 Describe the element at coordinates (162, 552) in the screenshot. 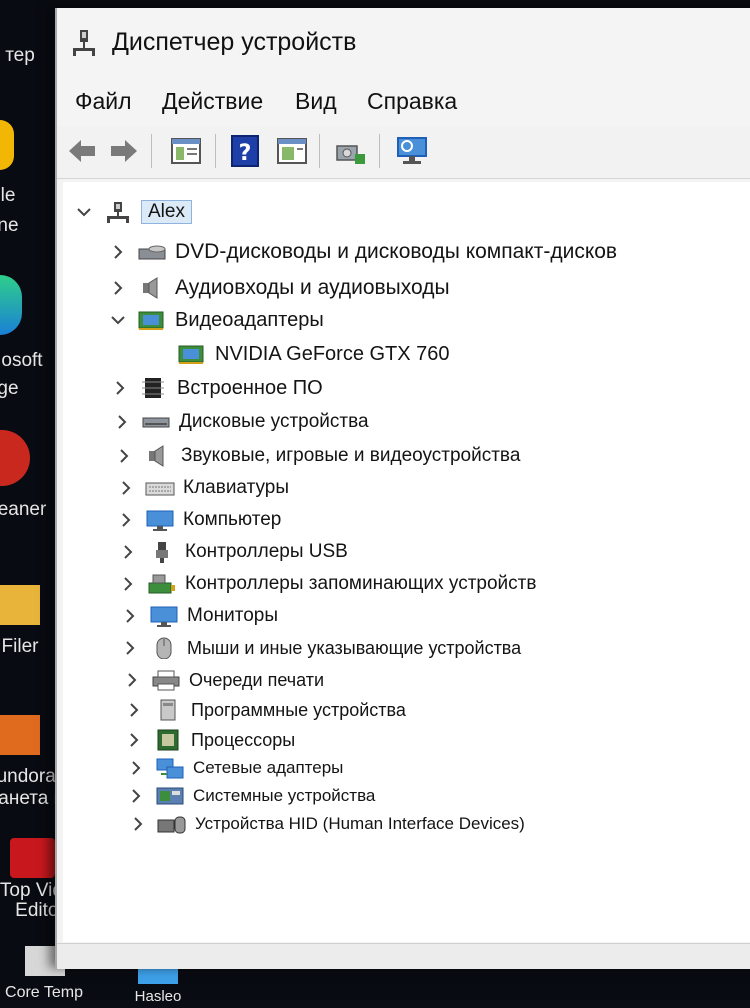

I see `usb-icon` at that location.